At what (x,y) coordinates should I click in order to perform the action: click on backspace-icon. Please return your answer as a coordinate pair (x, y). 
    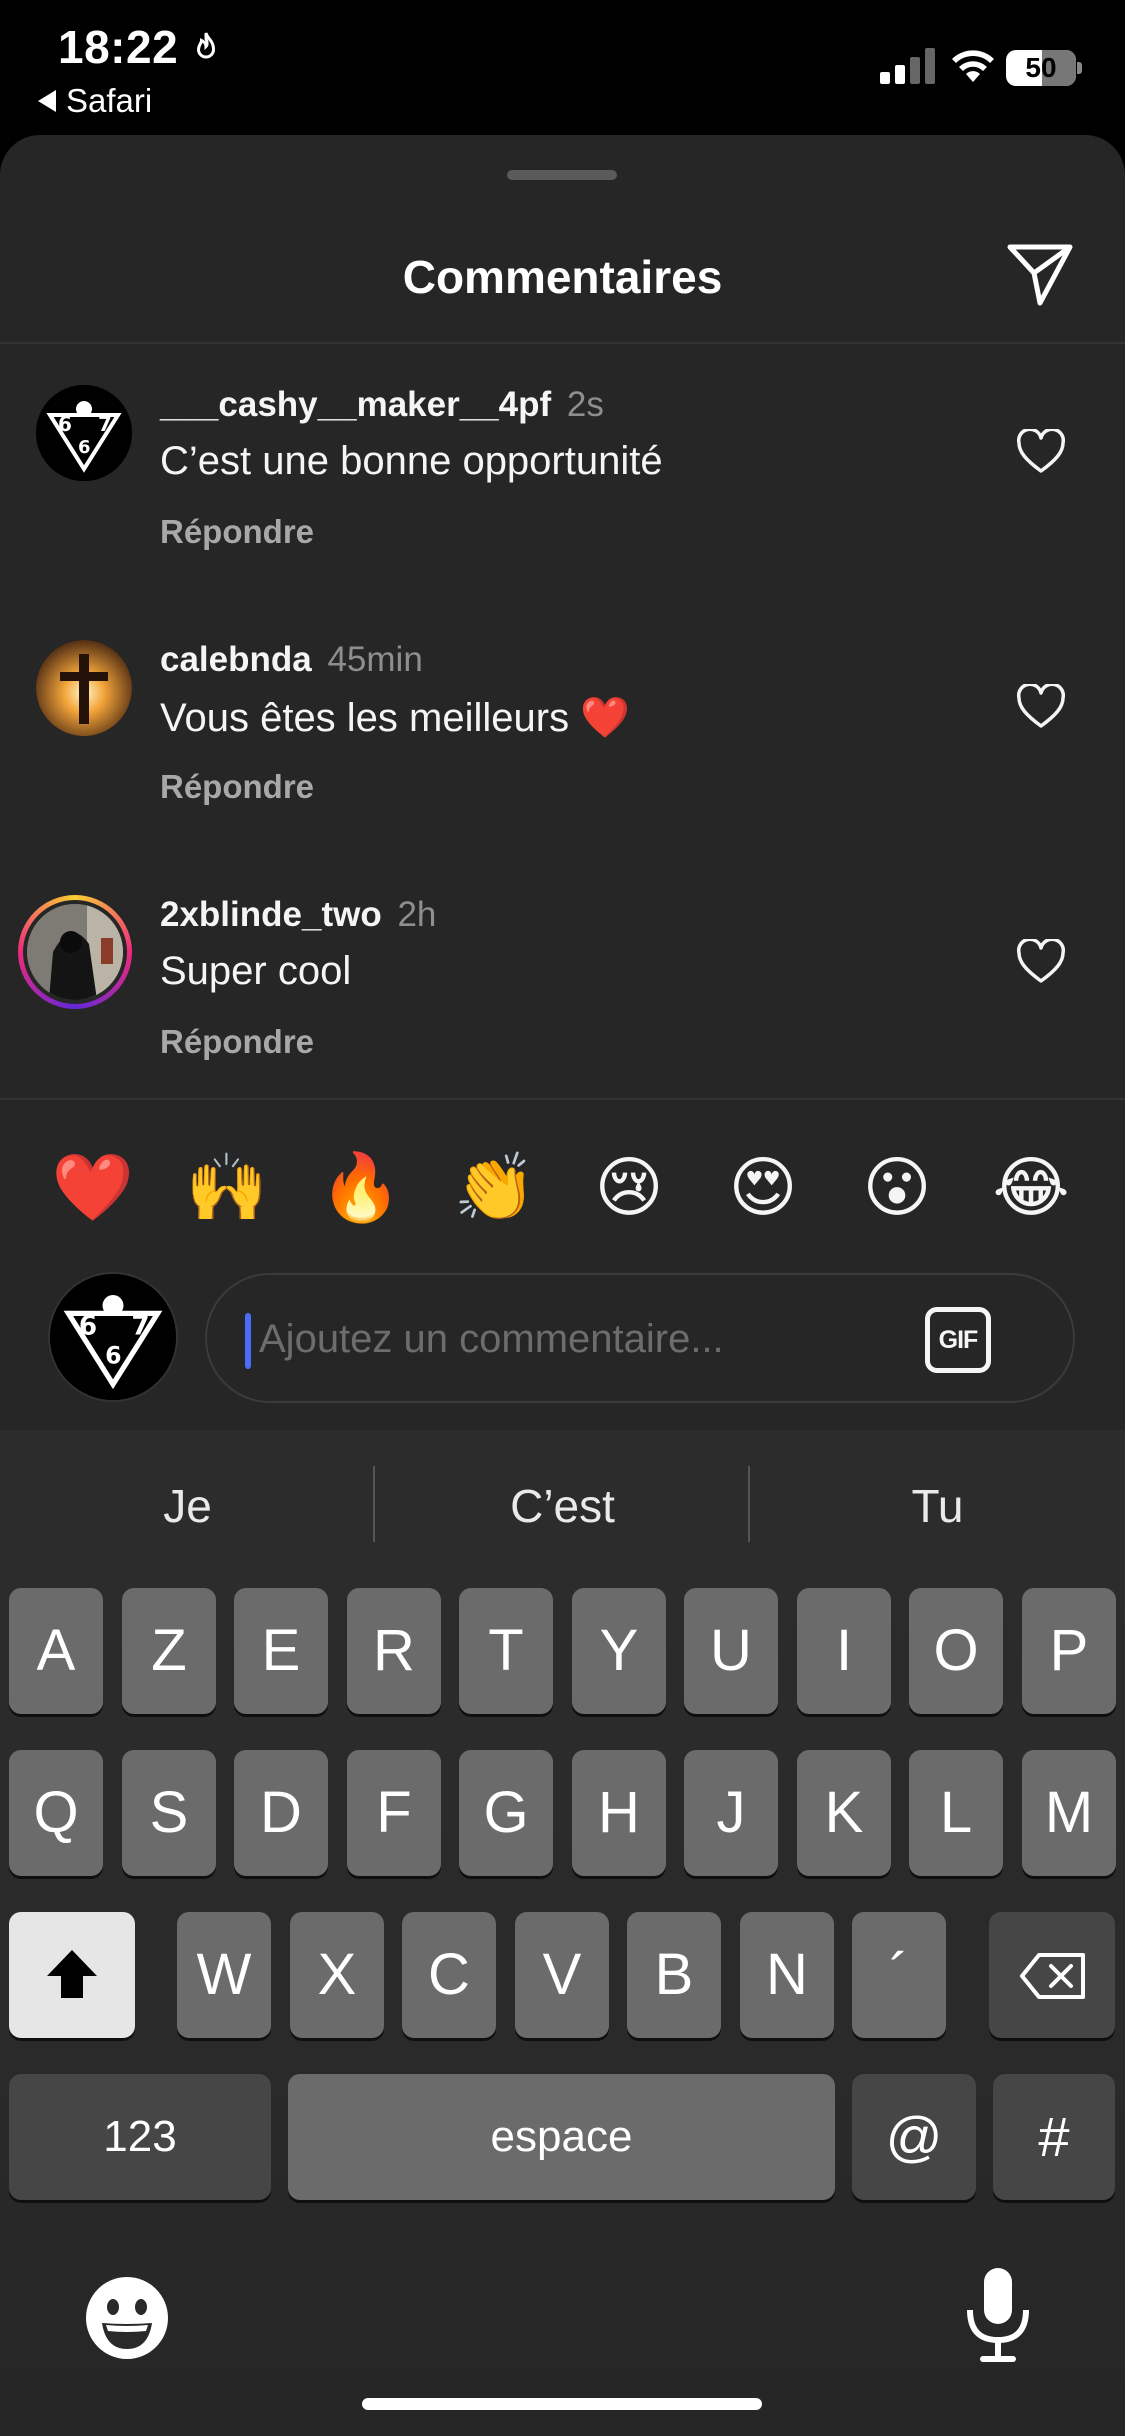
    Looking at the image, I should click on (1052, 1976).